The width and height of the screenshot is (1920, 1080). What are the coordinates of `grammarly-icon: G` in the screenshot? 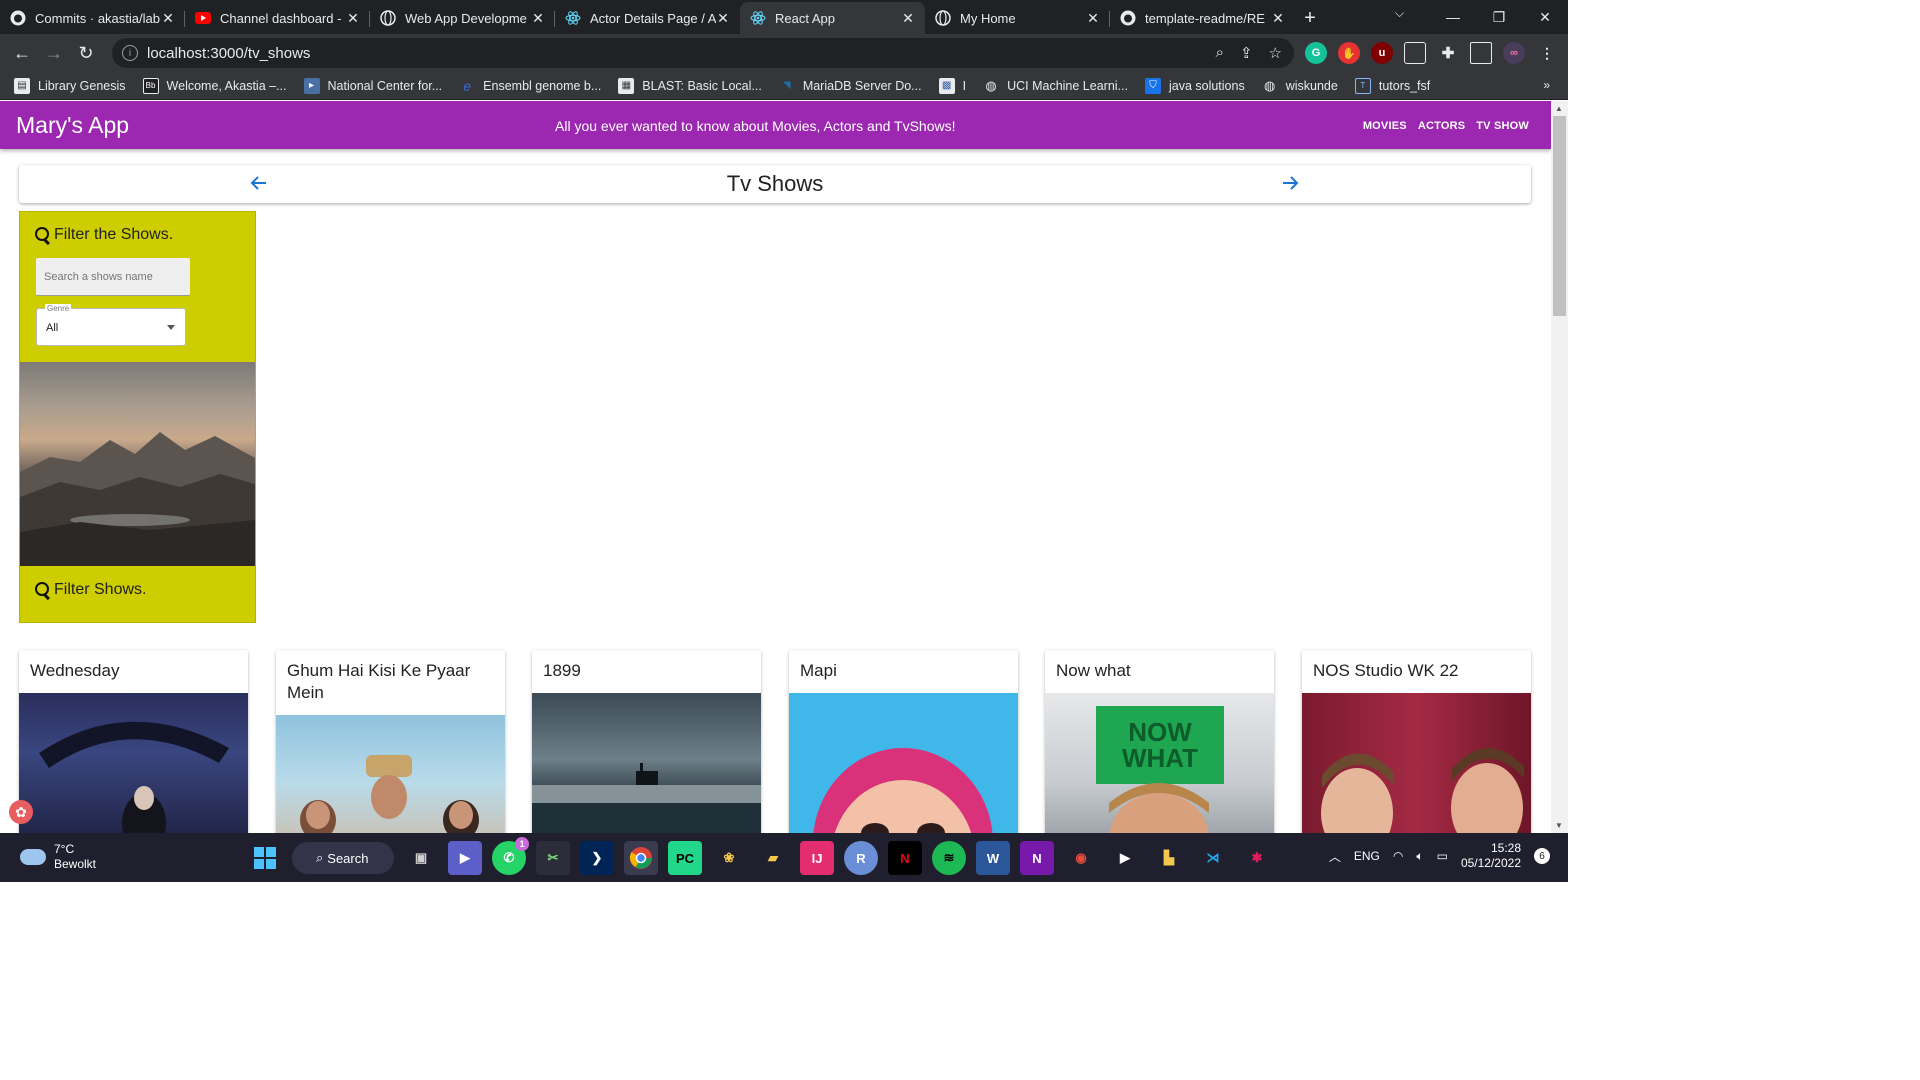 It's located at (1316, 53).